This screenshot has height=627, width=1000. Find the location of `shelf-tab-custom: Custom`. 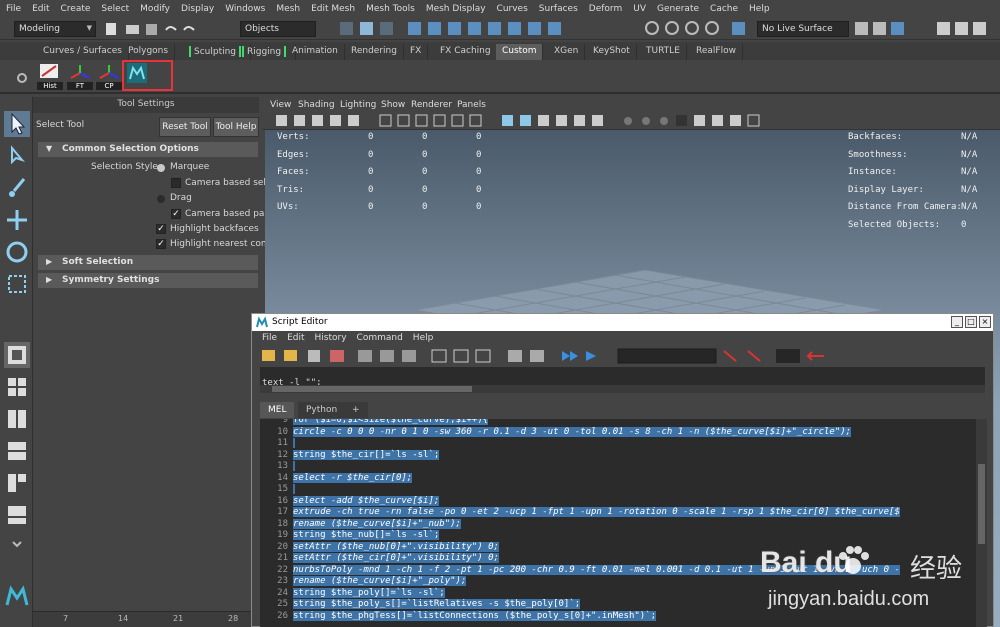

shelf-tab-custom: Custom is located at coordinates (520, 52).